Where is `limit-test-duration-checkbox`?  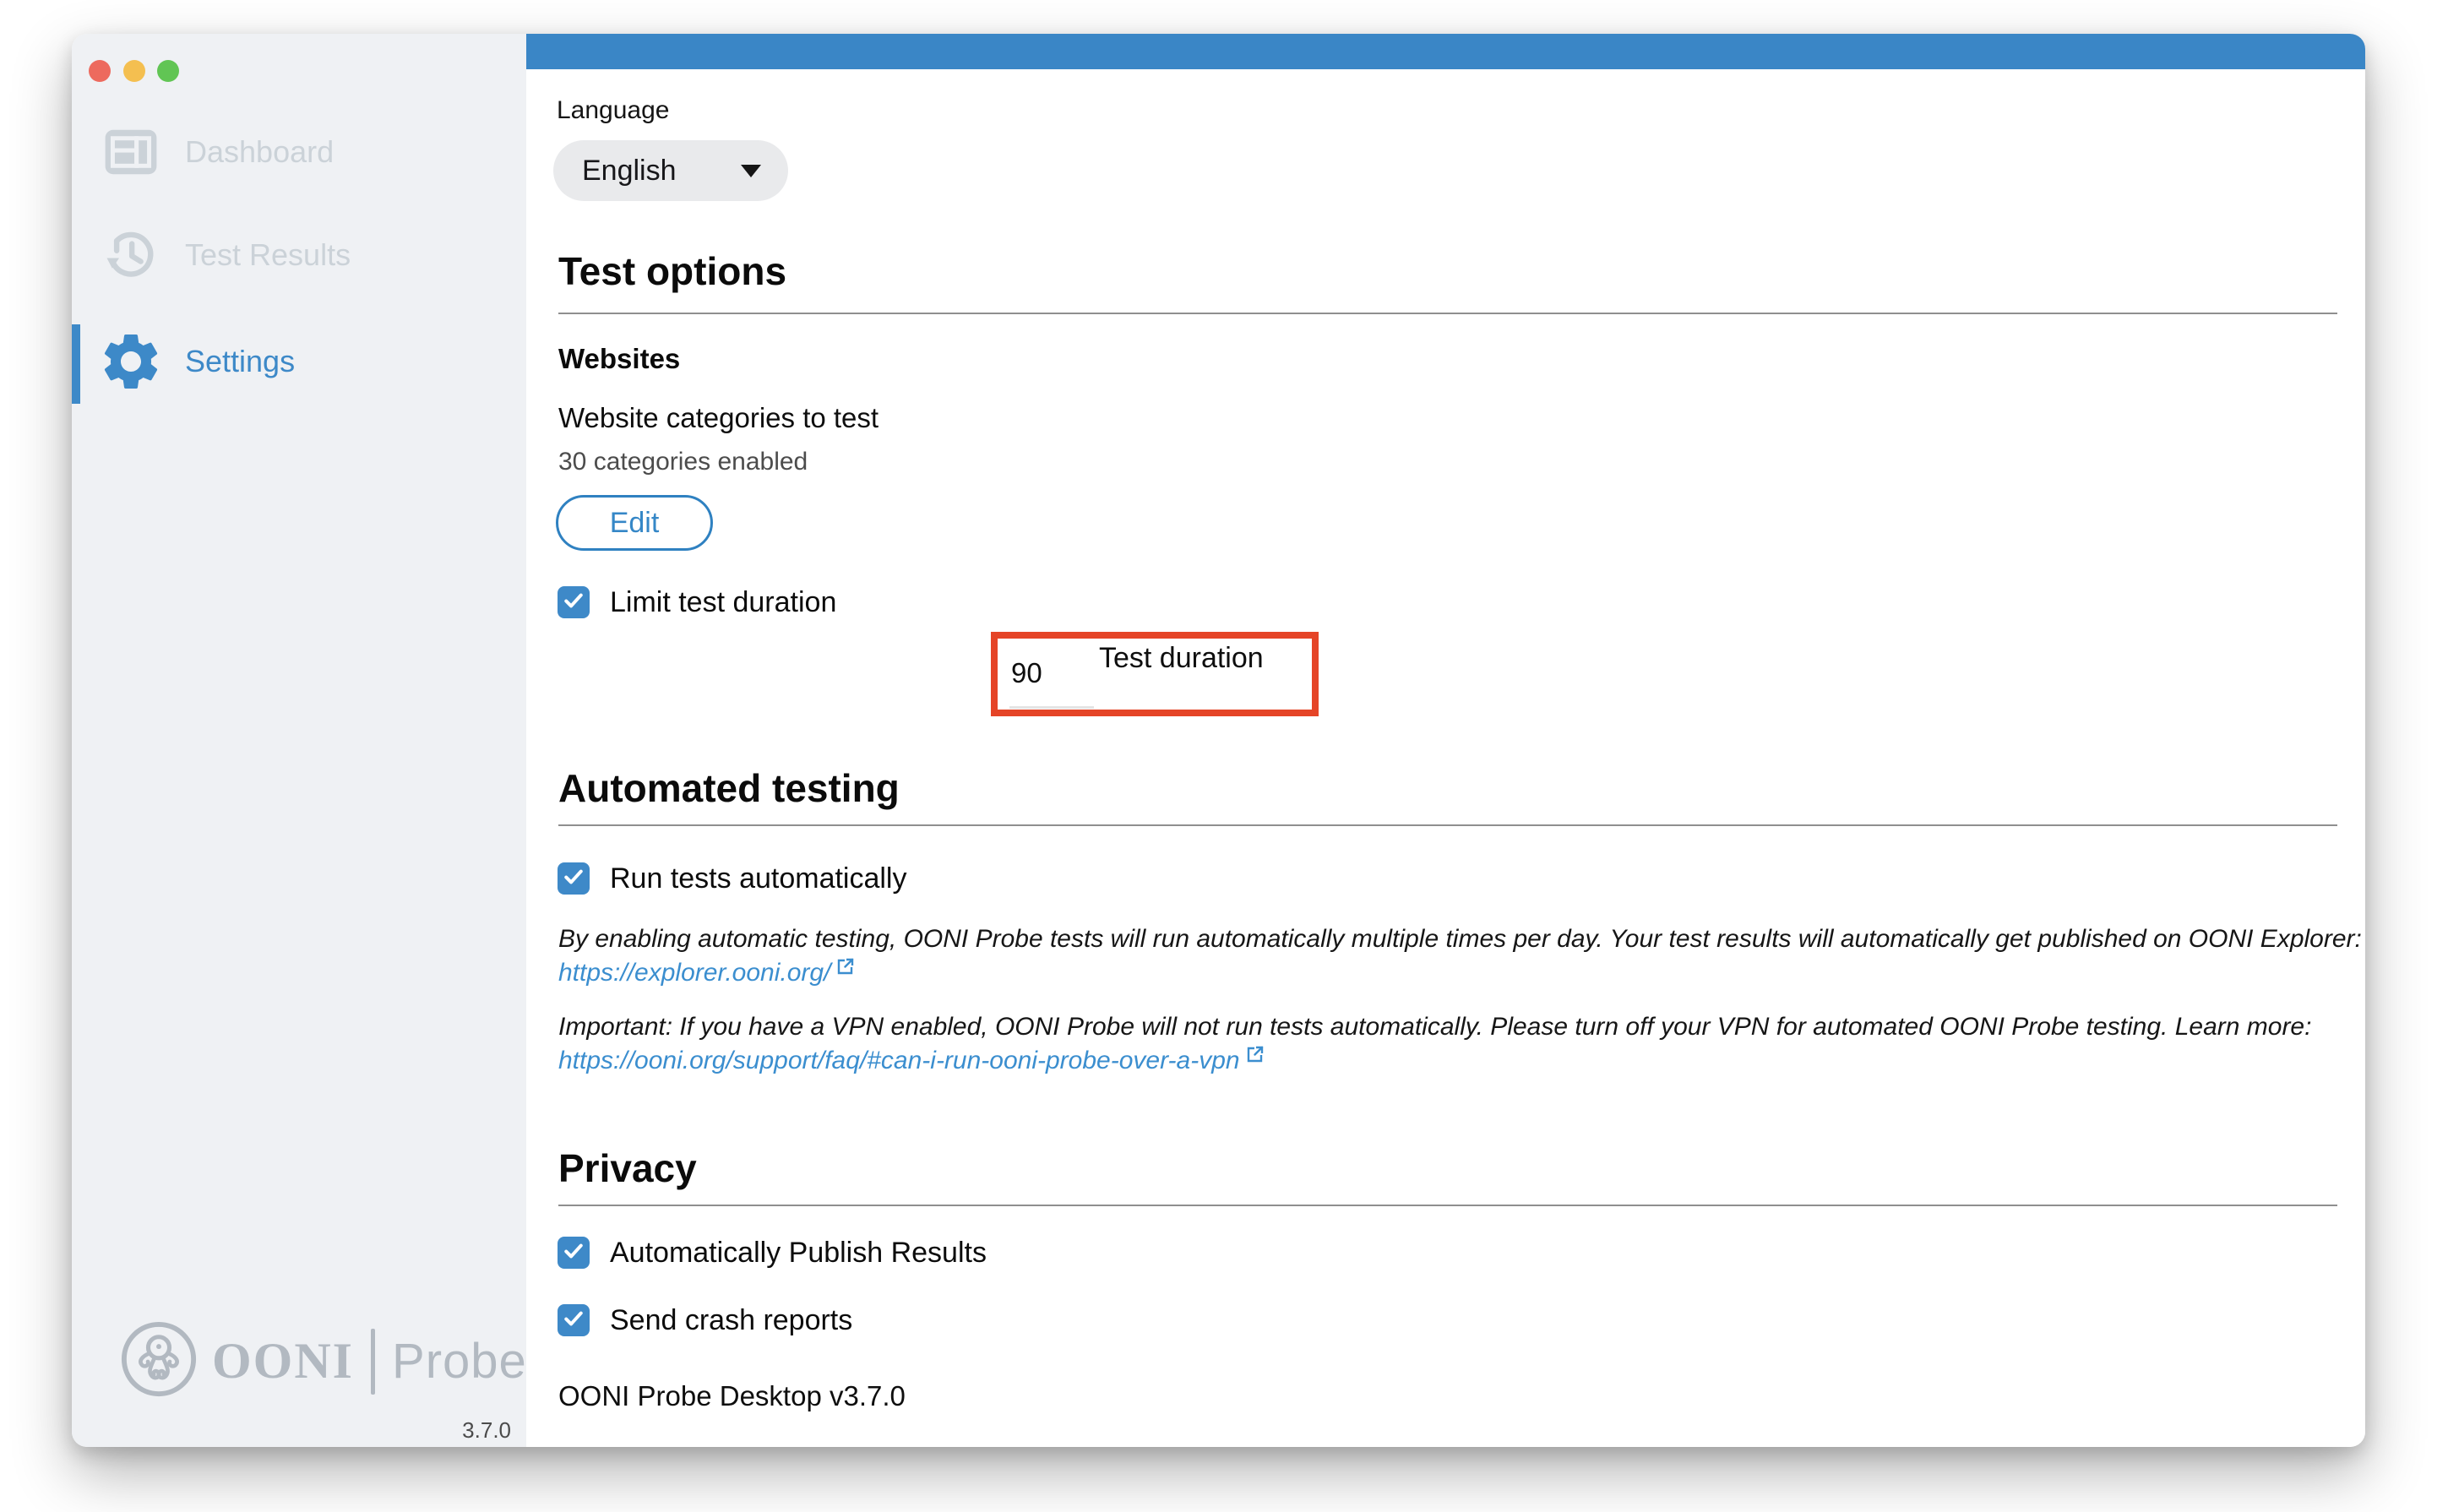 limit-test-duration-checkbox is located at coordinates (574, 602).